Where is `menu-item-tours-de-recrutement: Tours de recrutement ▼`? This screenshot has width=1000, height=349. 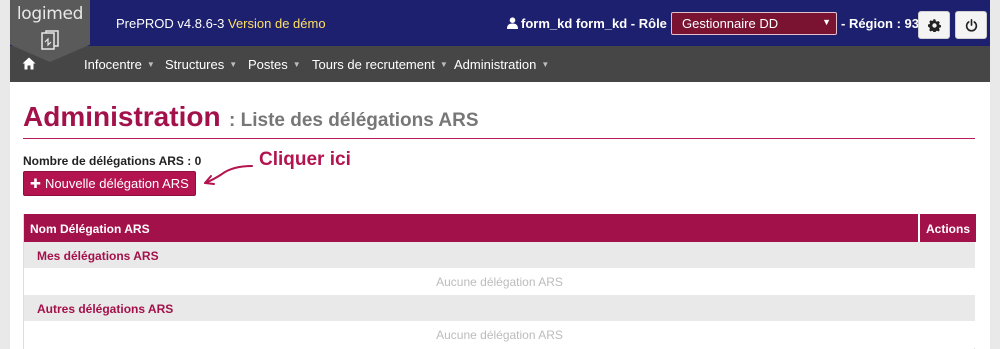 menu-item-tours-de-recrutement: Tours de recrutement ▼ is located at coordinates (380, 64).